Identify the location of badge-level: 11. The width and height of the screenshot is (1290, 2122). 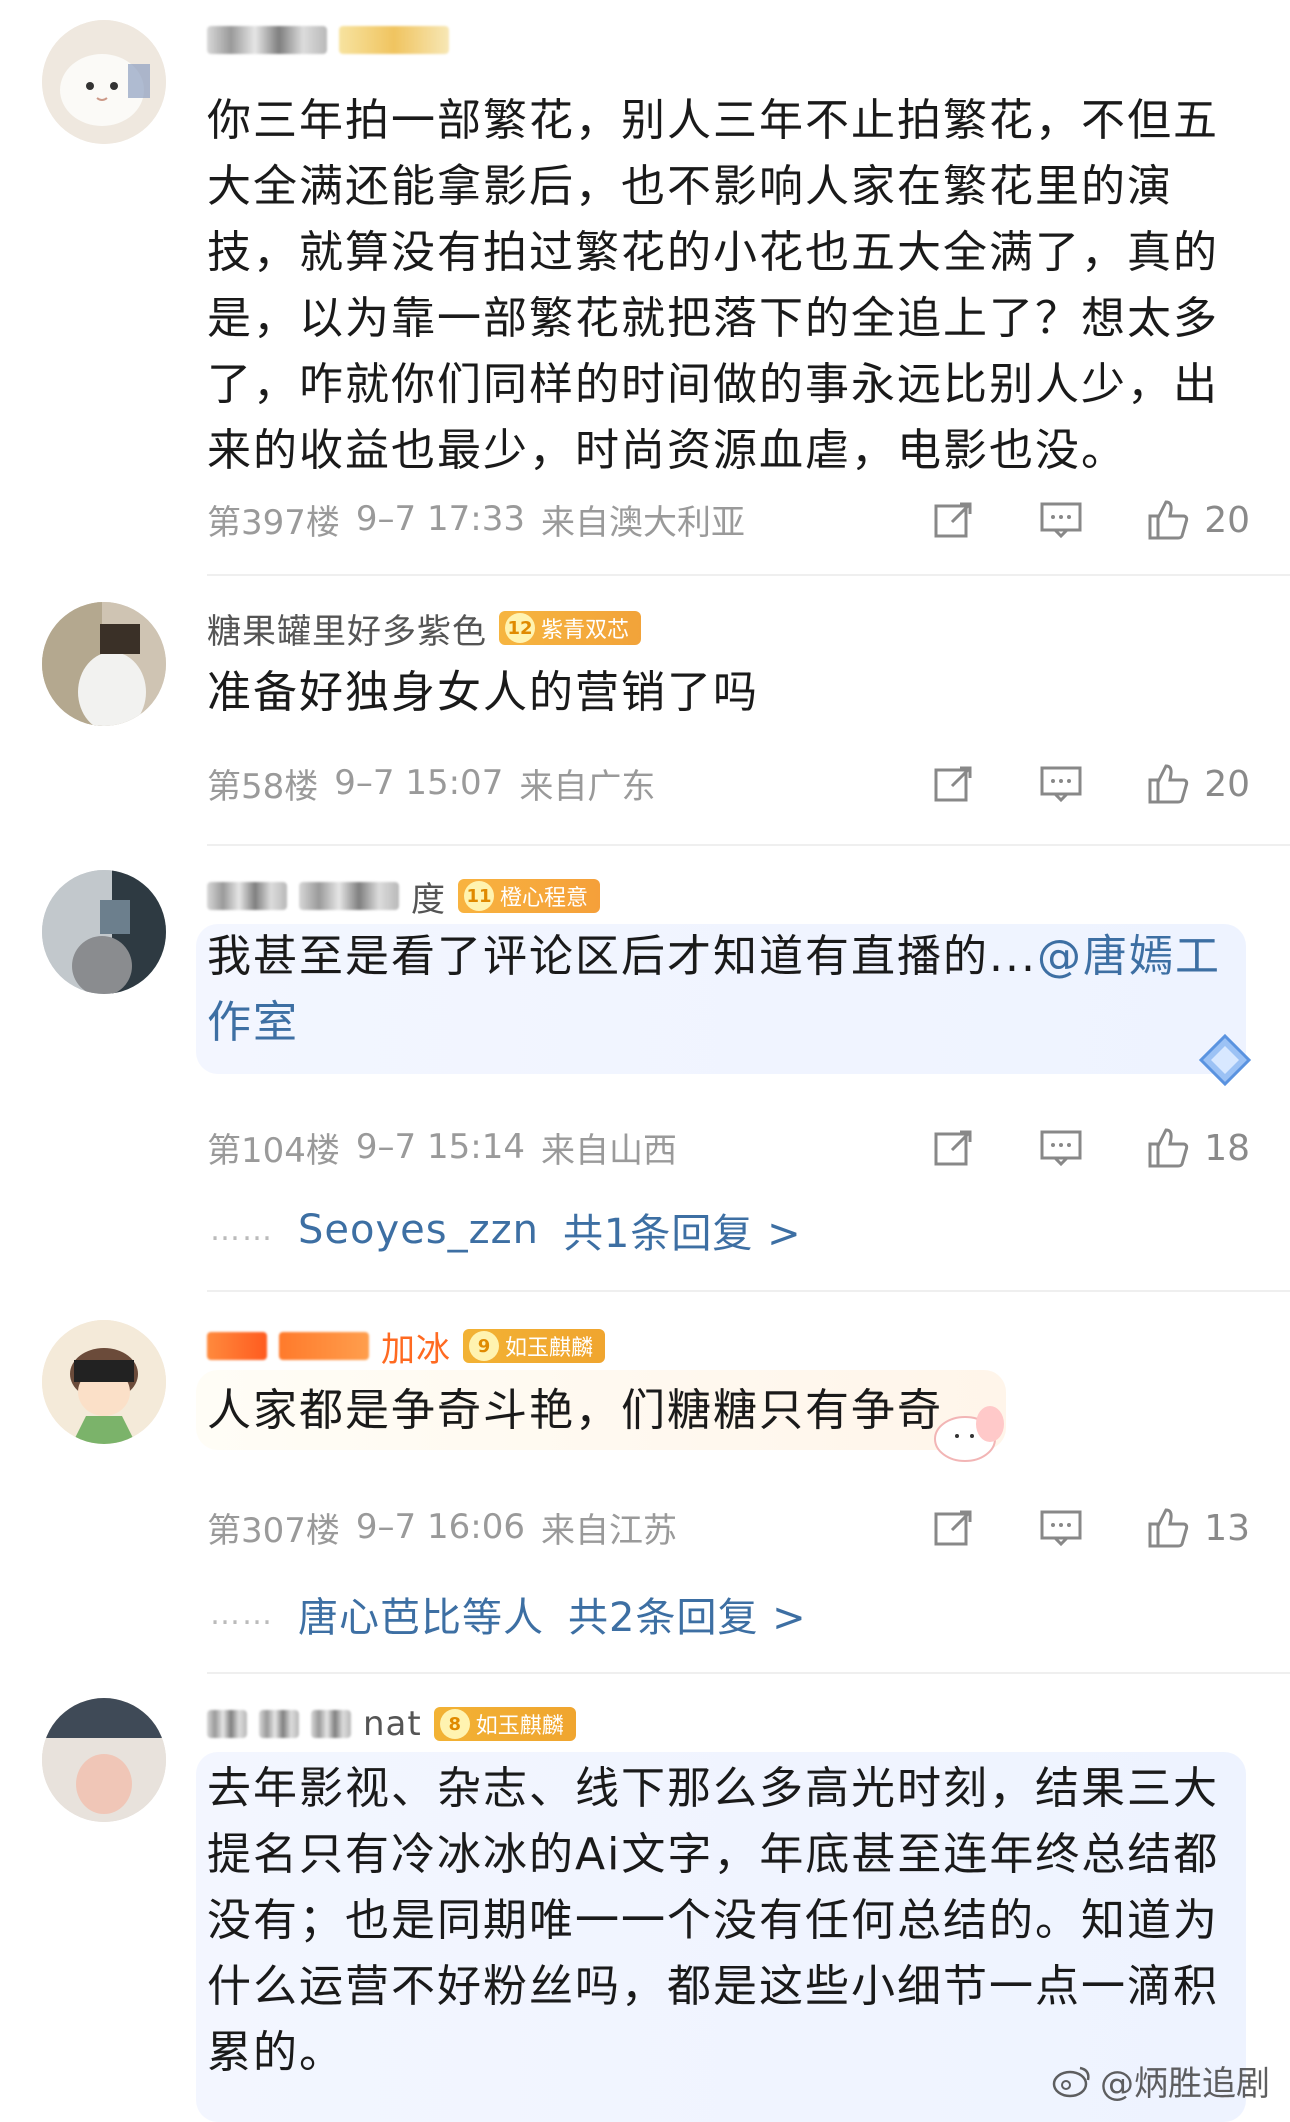
(479, 896).